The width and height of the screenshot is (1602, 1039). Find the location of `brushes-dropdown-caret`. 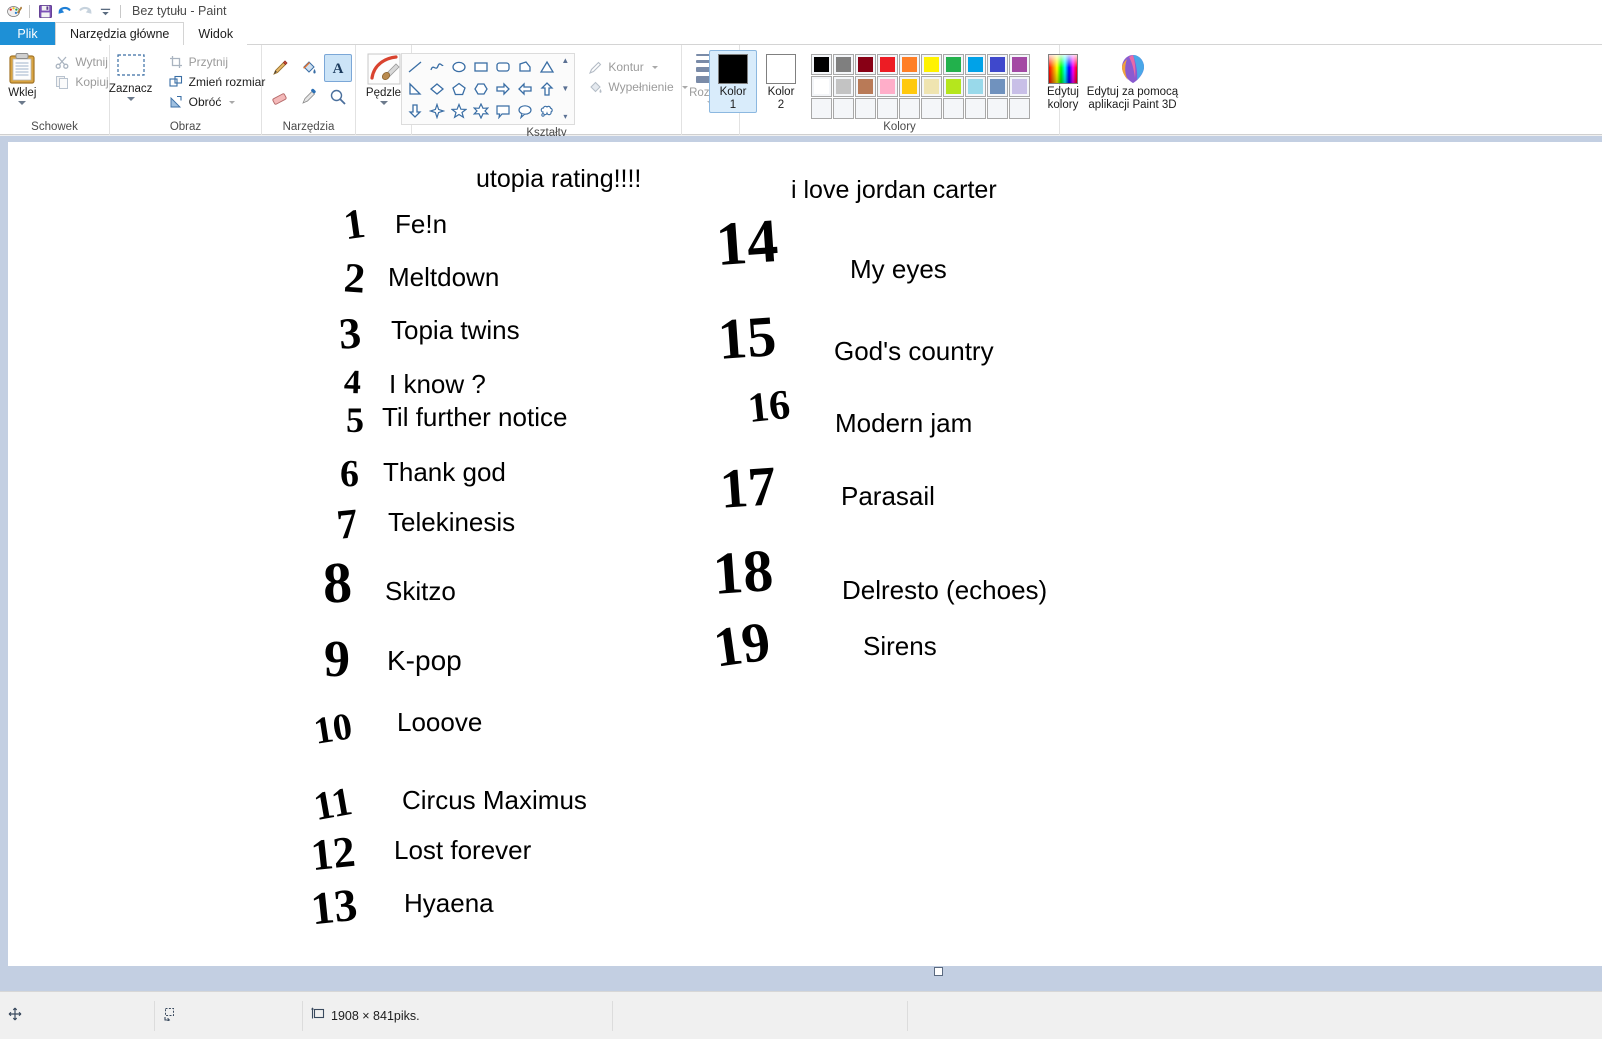

brushes-dropdown-caret is located at coordinates (383, 103).